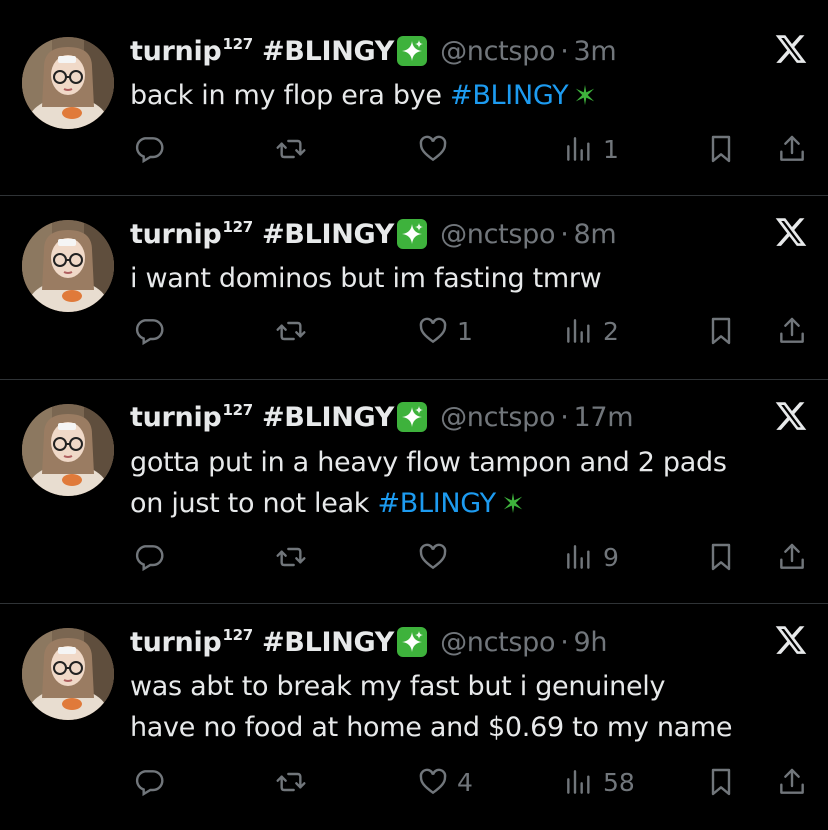  What do you see at coordinates (595, 234) in the screenshot?
I see `timestamp: 8m` at bounding box center [595, 234].